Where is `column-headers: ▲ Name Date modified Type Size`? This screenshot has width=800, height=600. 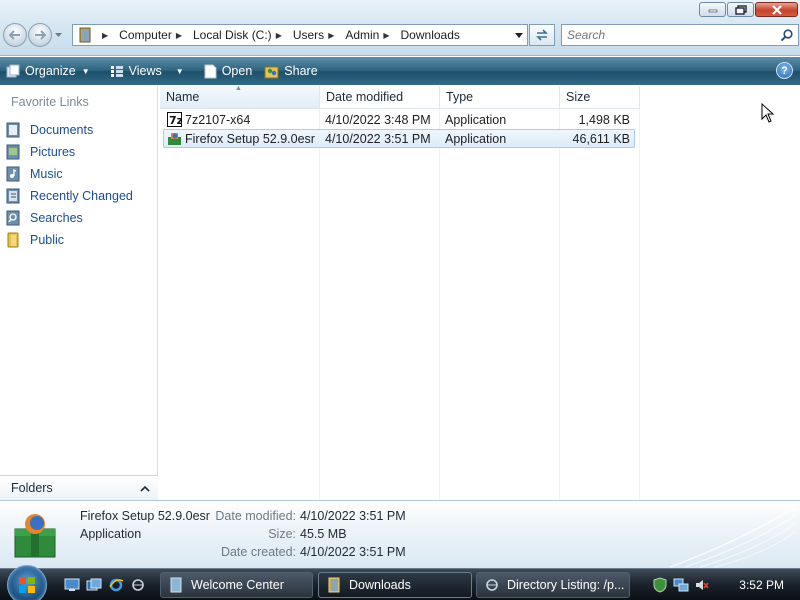 column-headers: ▲ Name Date modified Type Size is located at coordinates (400, 97).